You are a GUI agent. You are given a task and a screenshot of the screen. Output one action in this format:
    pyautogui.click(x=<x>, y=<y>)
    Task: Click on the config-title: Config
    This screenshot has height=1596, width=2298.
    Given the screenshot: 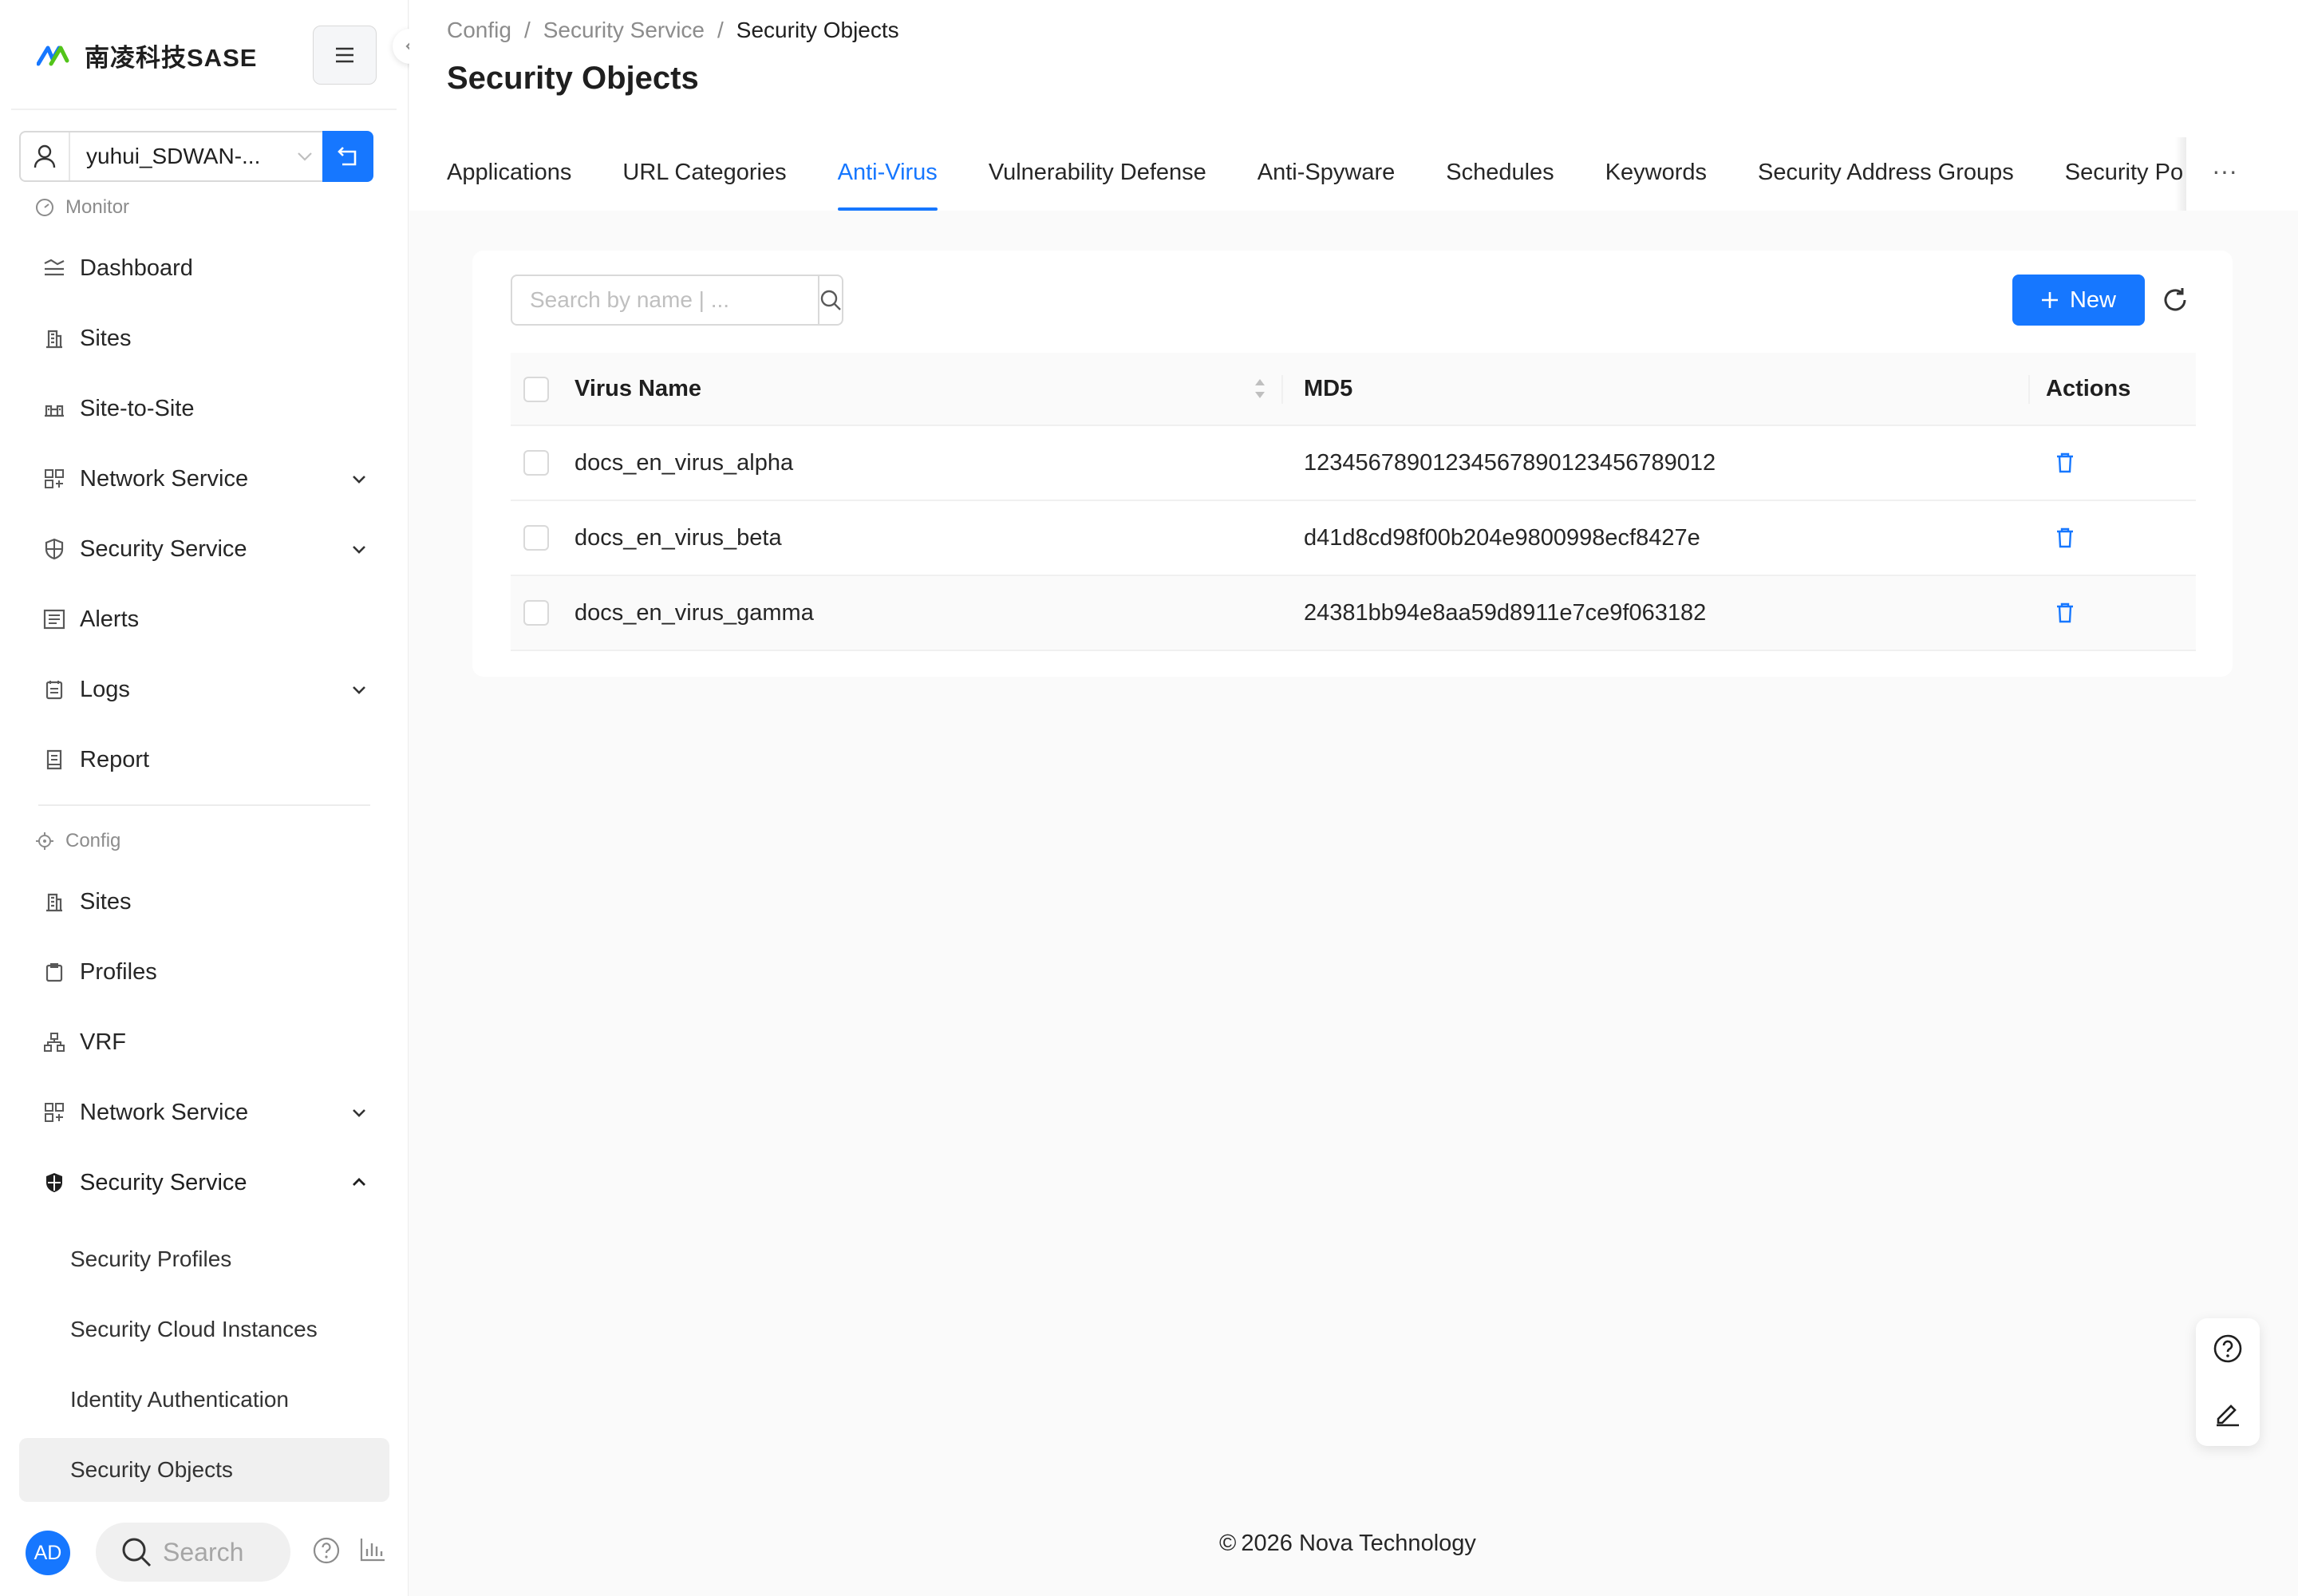 What is the action you would take?
    pyautogui.click(x=93, y=840)
    